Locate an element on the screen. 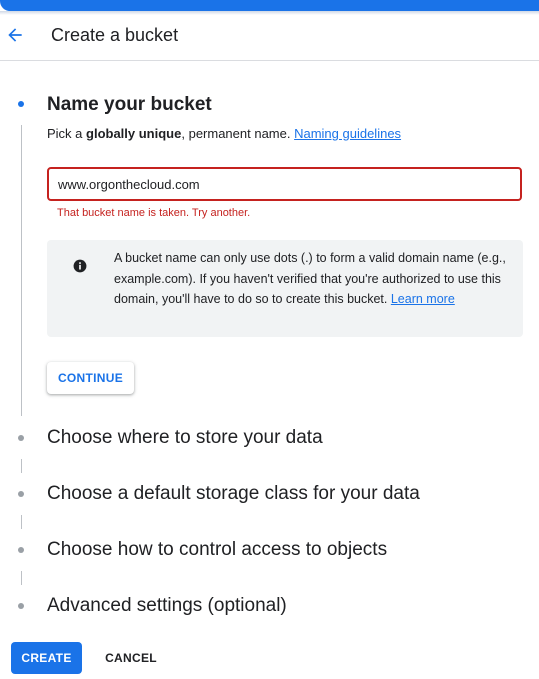 The width and height of the screenshot is (539, 679). top-app-bar is located at coordinates (269, 5).